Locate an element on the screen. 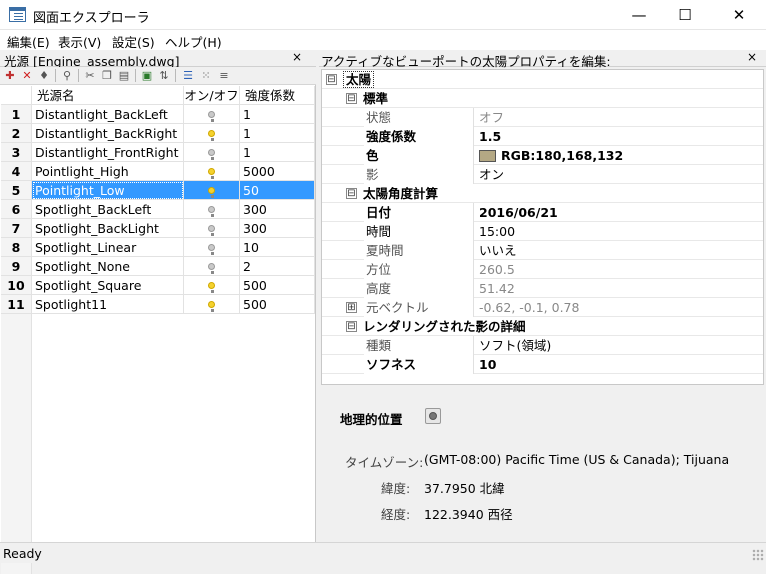 The height and width of the screenshot is (574, 766). table-row: 11 Spotlight11 500 is located at coordinates (158, 304).